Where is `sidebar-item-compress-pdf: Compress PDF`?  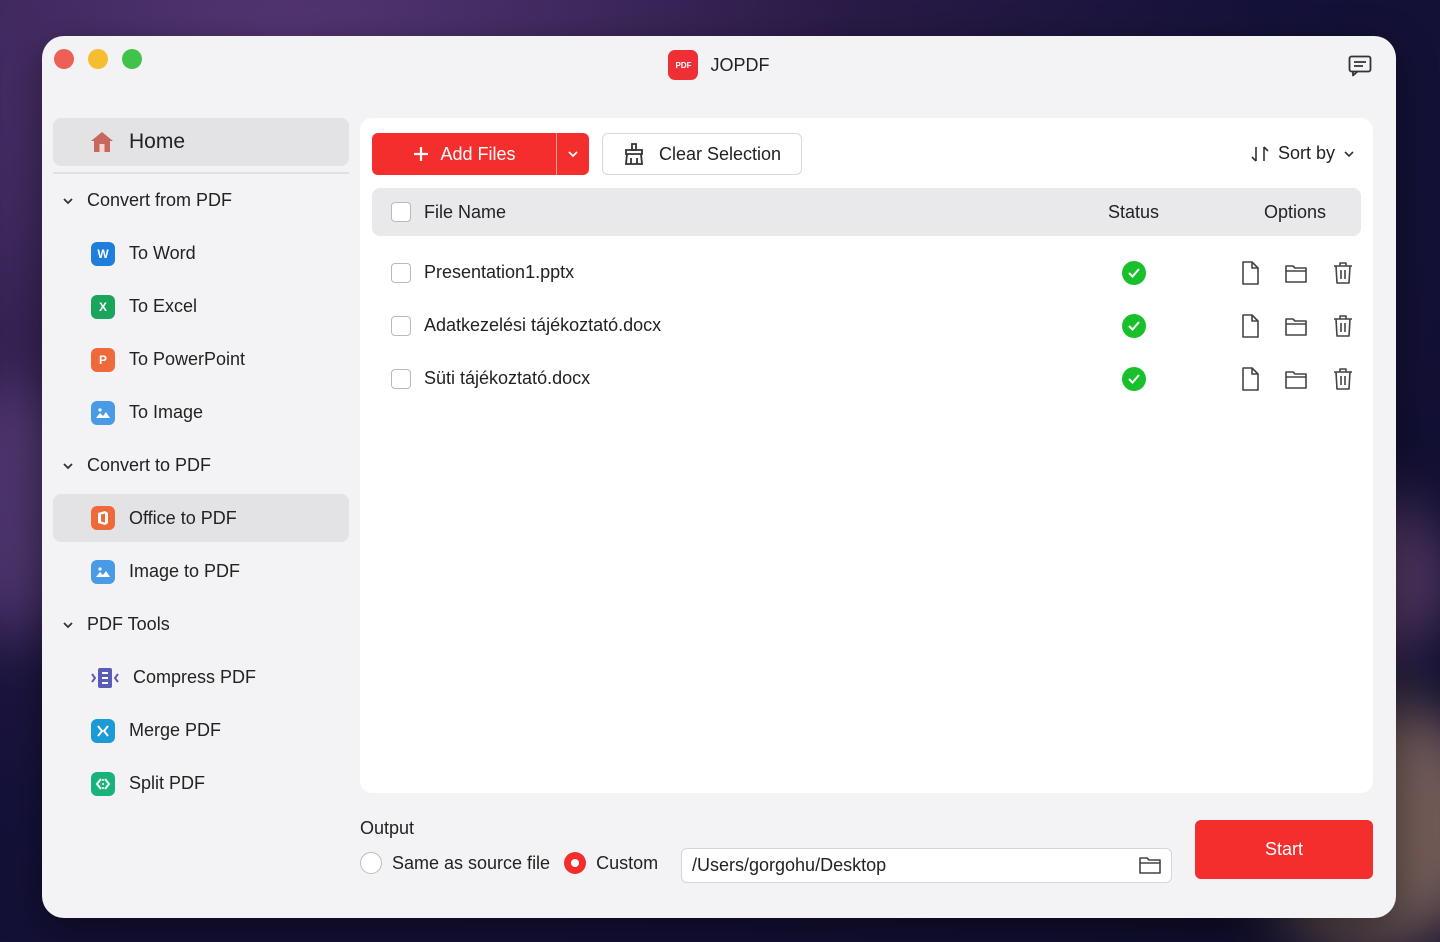 sidebar-item-compress-pdf: Compress PDF is located at coordinates (201, 677).